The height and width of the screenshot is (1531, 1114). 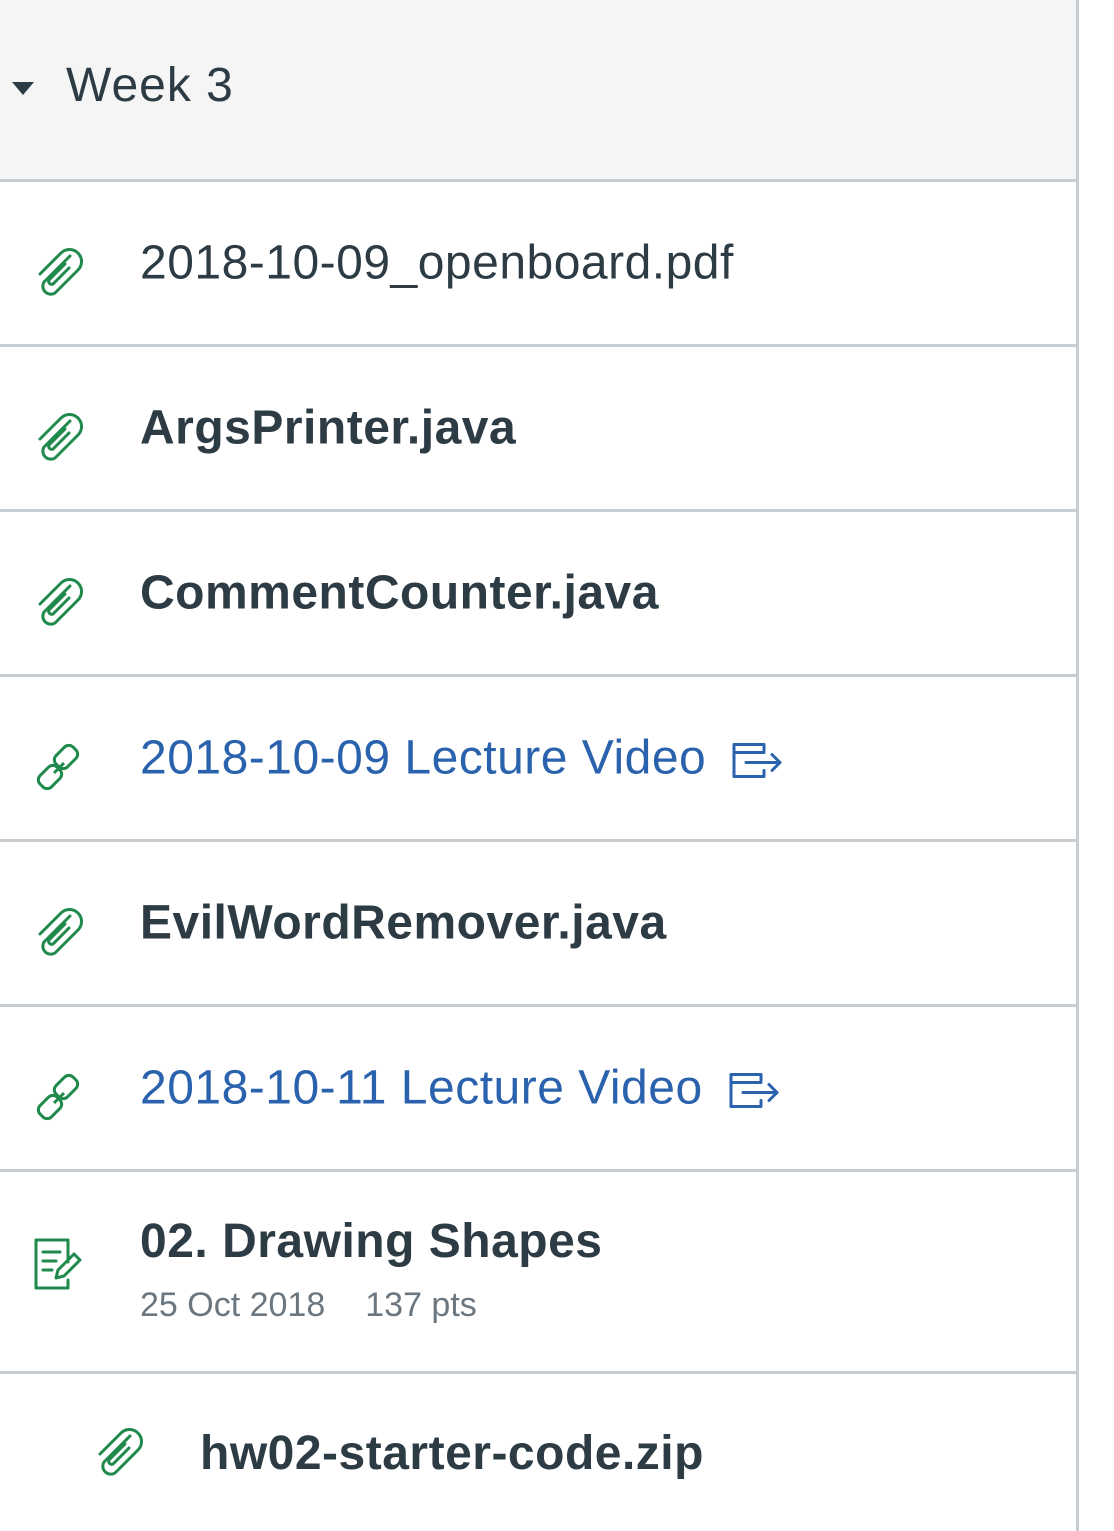 I want to click on module-item-commentcounter: CommentCounter.java, so click(x=538, y=594).